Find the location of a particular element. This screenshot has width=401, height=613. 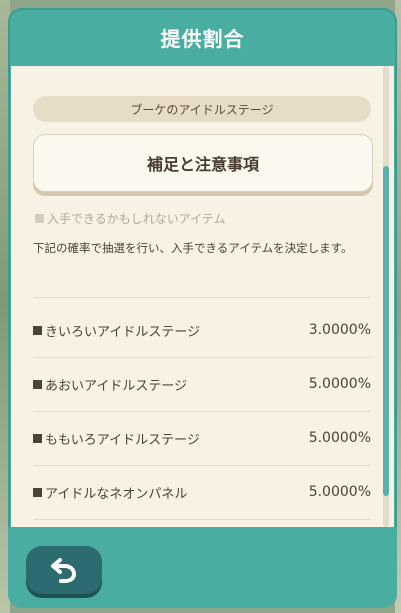

item-row: あおいアイドルステージ 5.0000% is located at coordinates (202, 384).